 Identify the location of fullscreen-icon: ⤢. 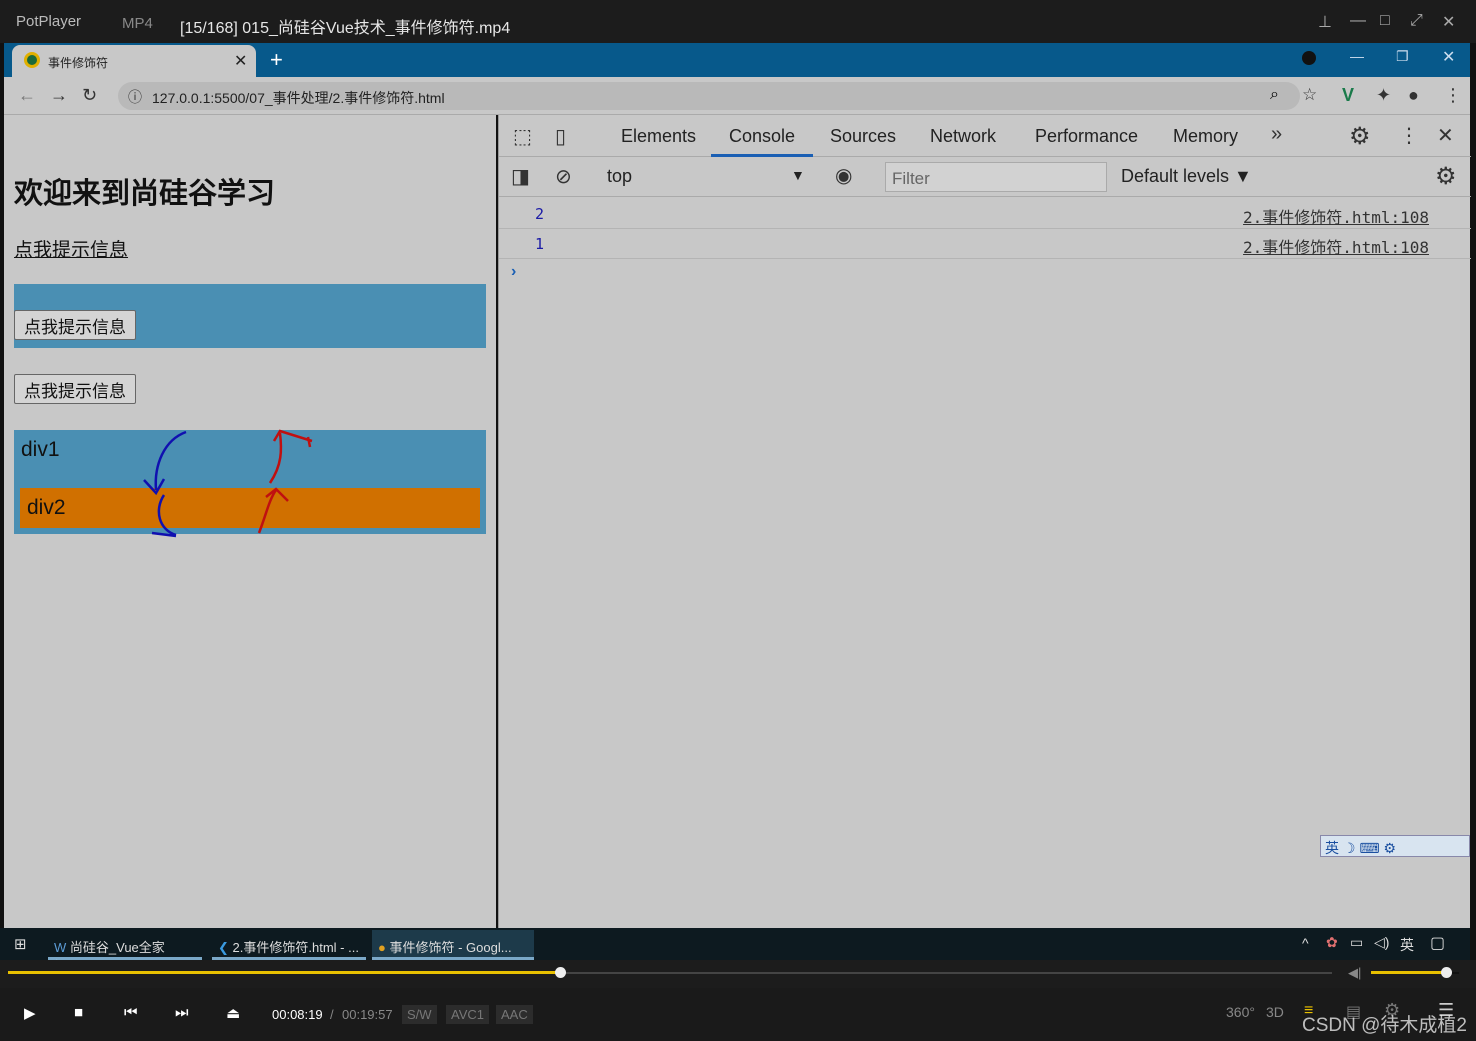
(1416, 21).